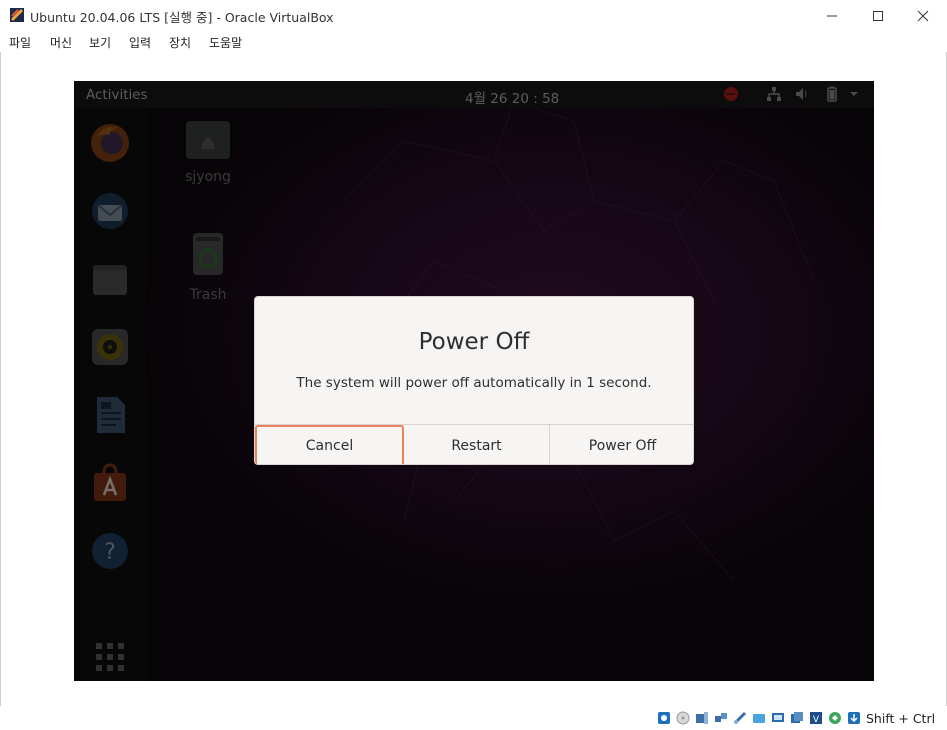  Describe the element at coordinates (683, 718) in the screenshot. I see `optical-drive-icon` at that location.